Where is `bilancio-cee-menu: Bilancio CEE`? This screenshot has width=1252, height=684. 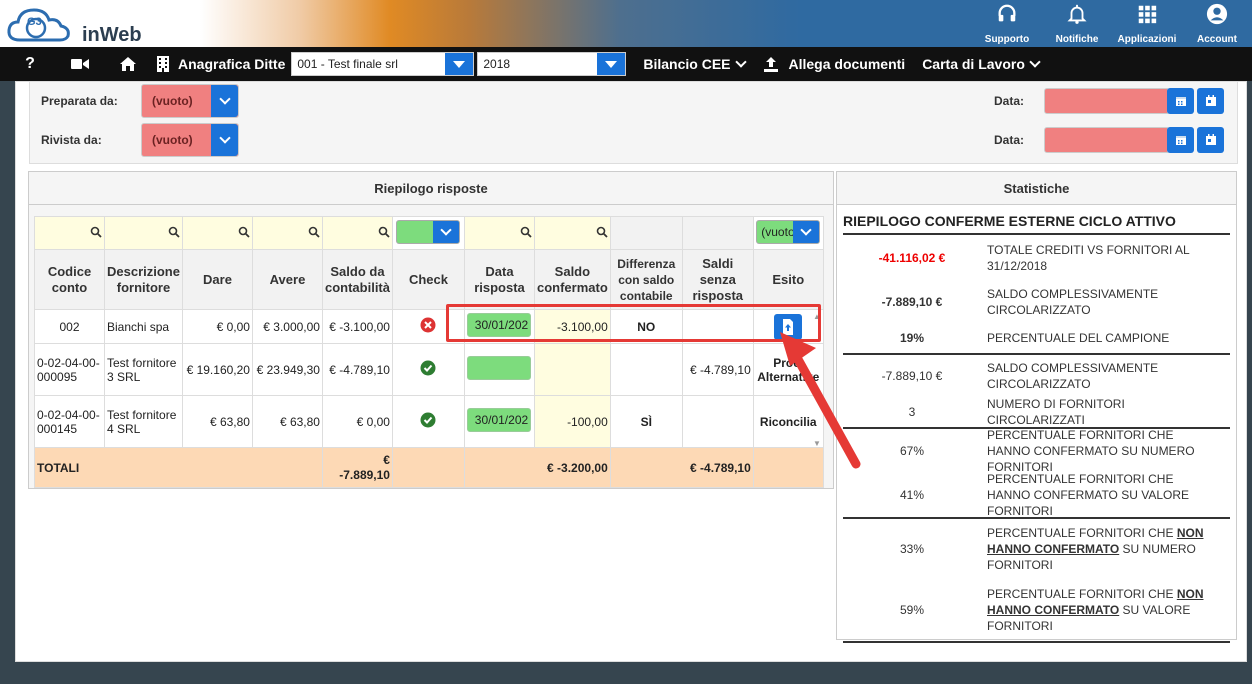 bilancio-cee-menu: Bilancio CEE is located at coordinates (695, 63).